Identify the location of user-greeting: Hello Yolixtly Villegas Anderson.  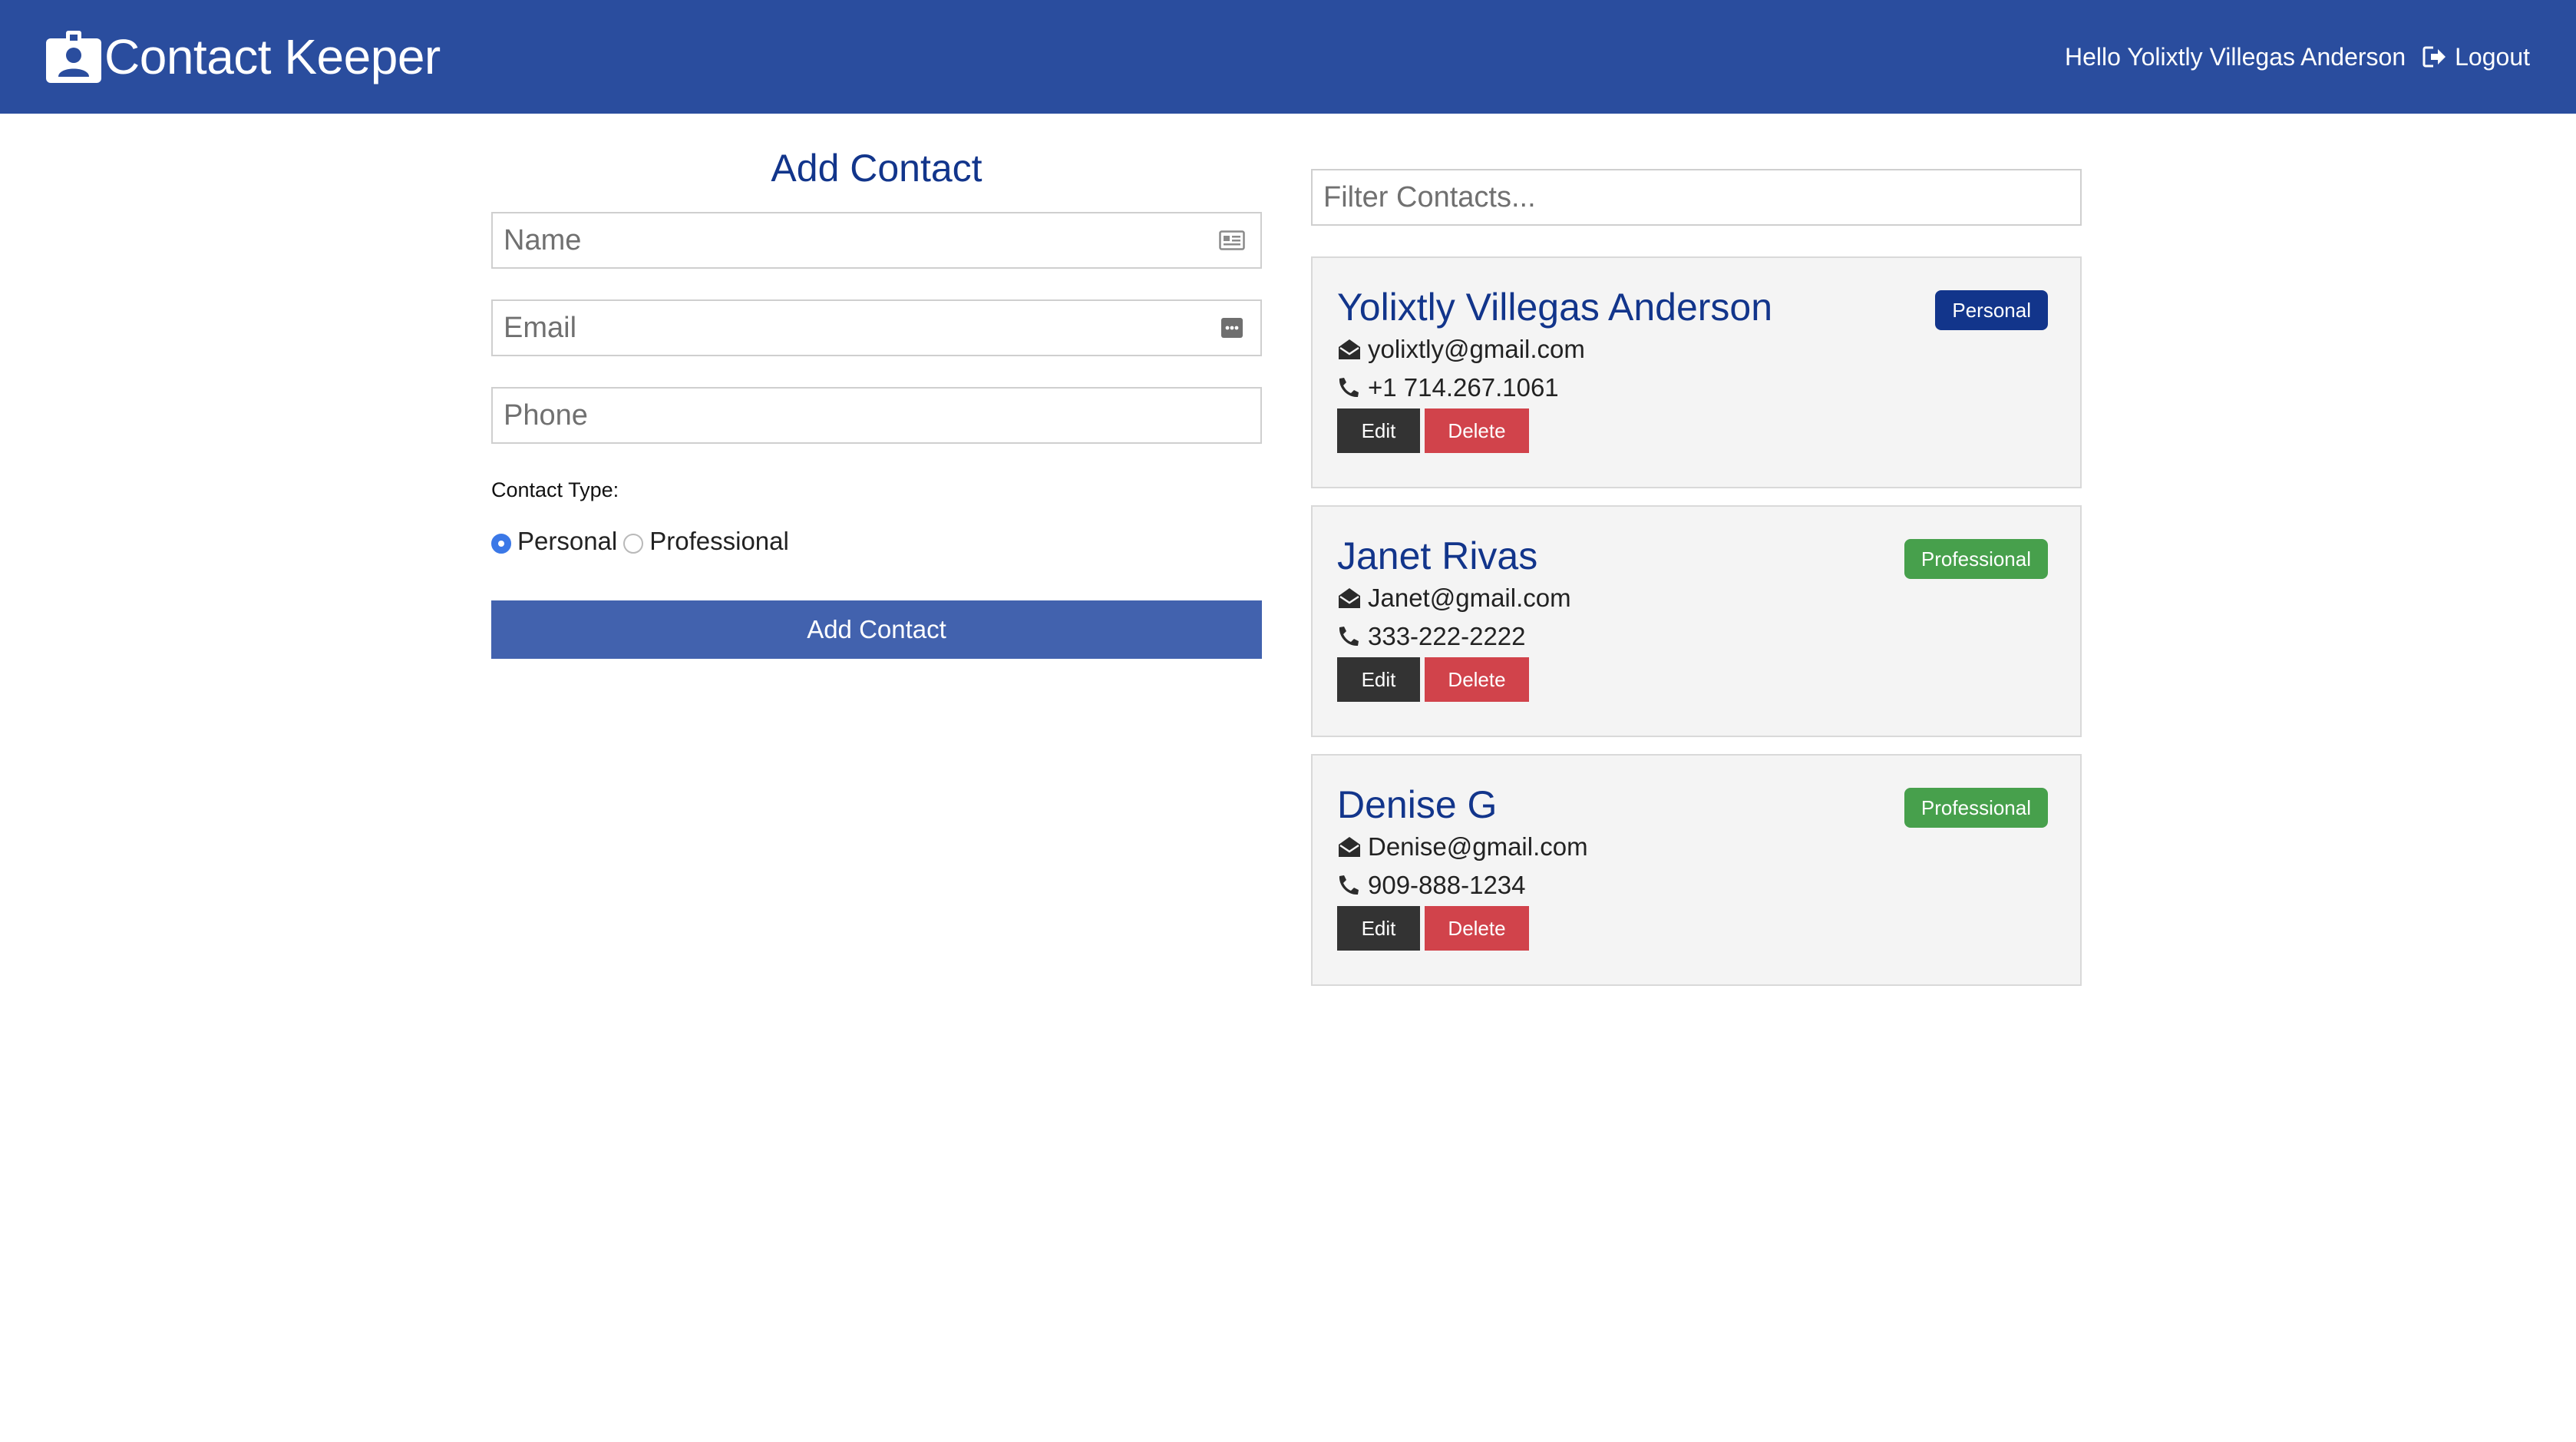
(2235, 56).